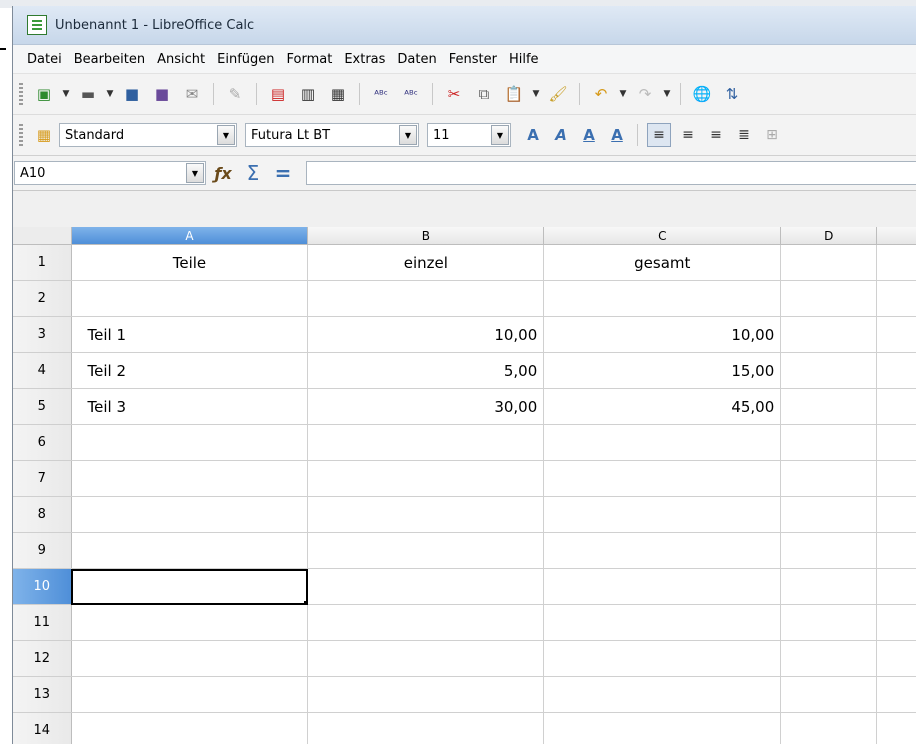 This screenshot has width=916, height=744. What do you see at coordinates (454, 94) in the screenshot?
I see `cut-icon: ✂` at bounding box center [454, 94].